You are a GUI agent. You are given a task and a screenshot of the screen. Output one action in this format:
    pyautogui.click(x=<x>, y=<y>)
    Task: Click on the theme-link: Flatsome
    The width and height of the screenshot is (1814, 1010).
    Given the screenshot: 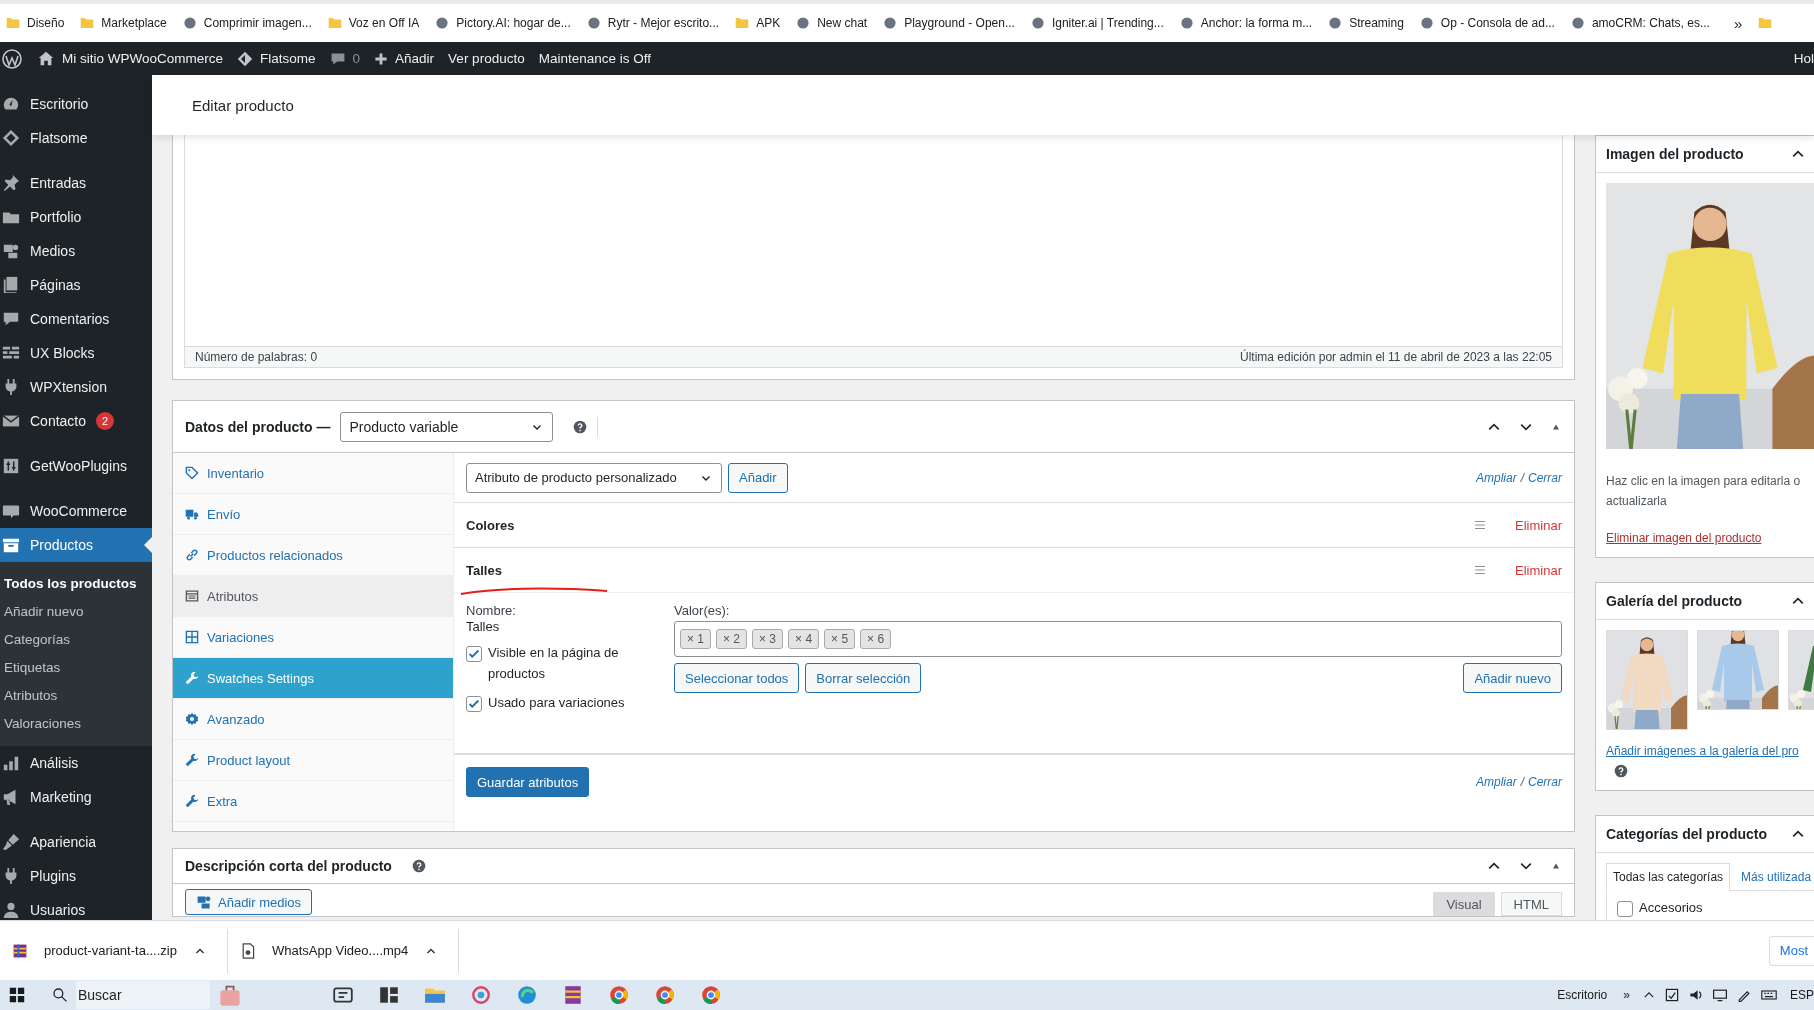 What is the action you would take?
    pyautogui.click(x=276, y=58)
    